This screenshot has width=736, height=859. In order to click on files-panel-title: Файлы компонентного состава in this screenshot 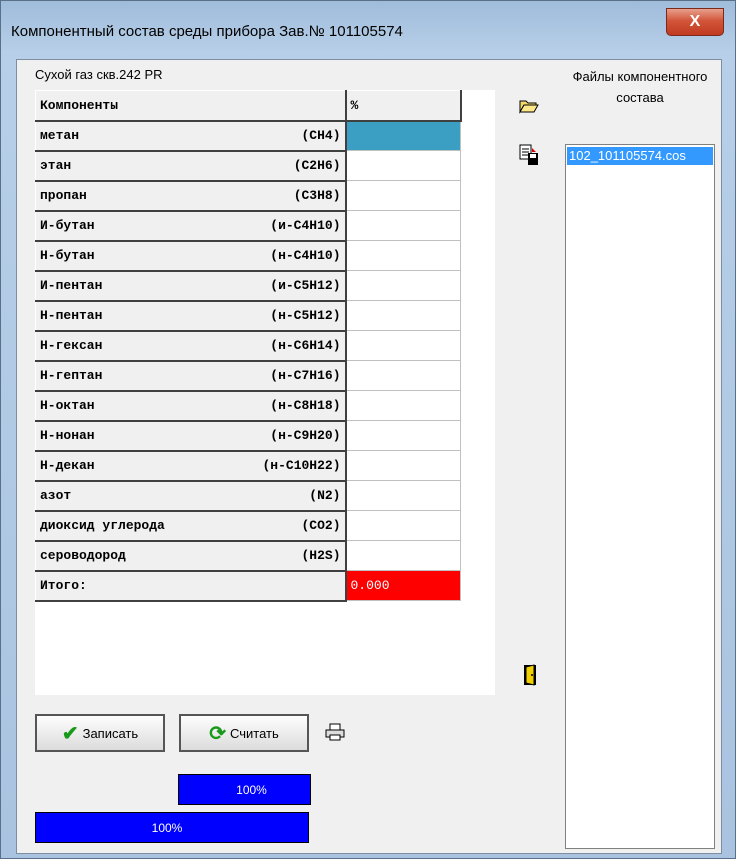, I will do `click(640, 87)`.